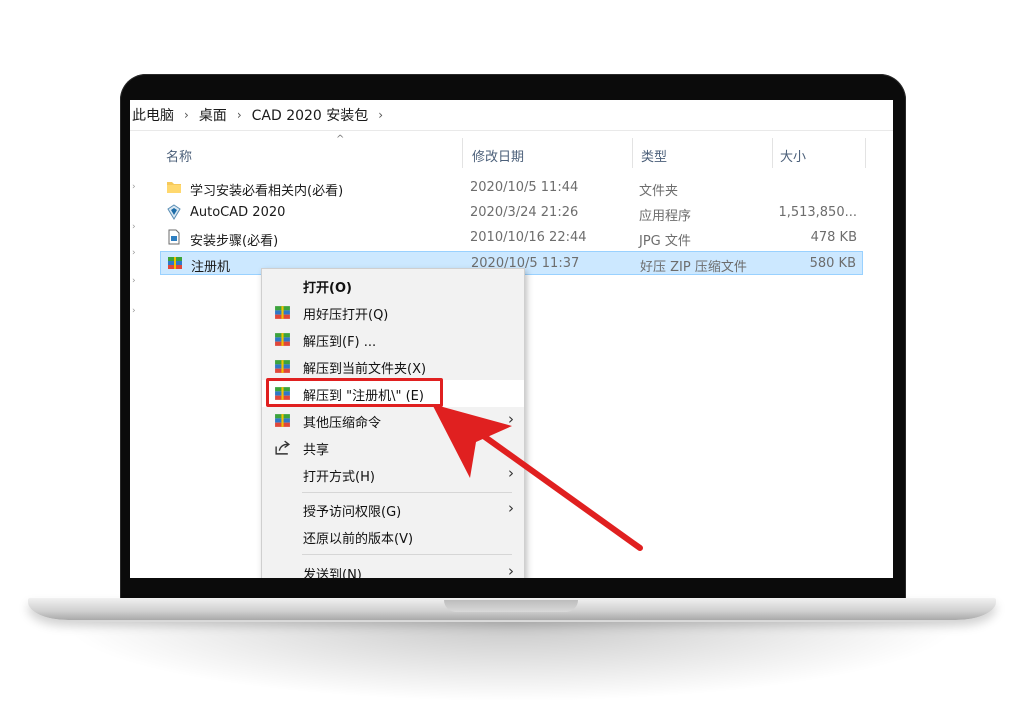  I want to click on menu-item-extract-here: 解压到当前文件夹(X), so click(393, 366).